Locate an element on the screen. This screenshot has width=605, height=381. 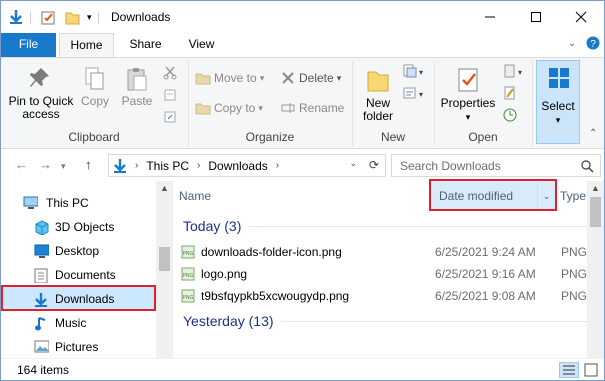
easy-access-icon: ▾ is located at coordinates (413, 94).